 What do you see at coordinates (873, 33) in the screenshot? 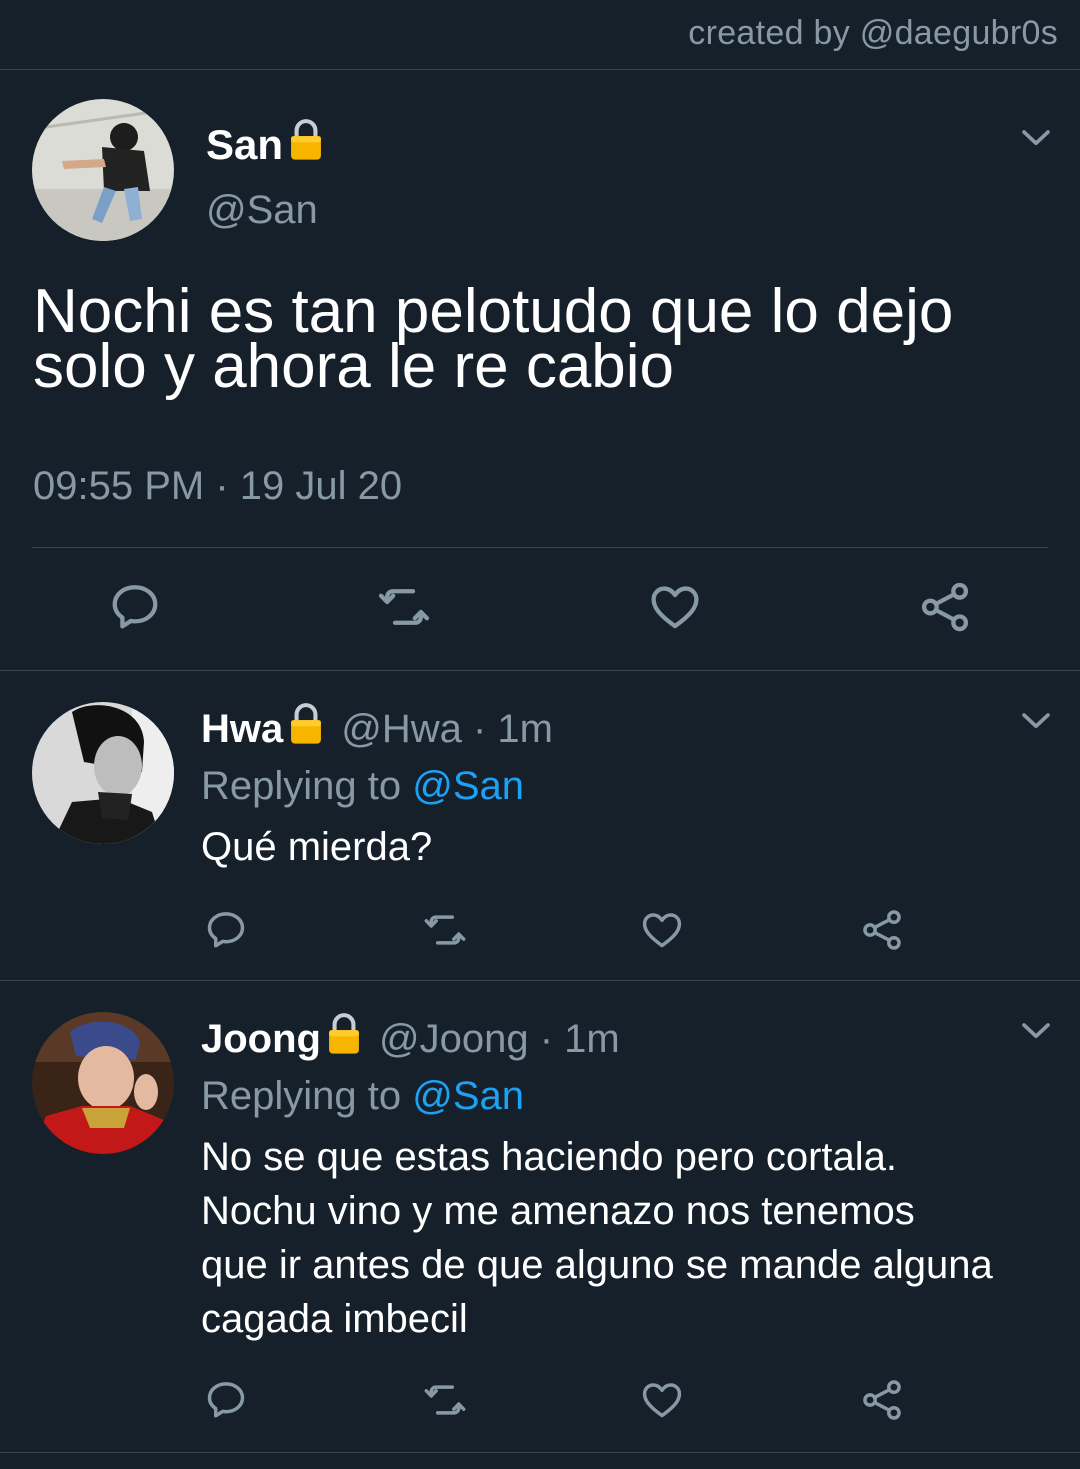
I see `credit-text: created by @daegubr0s` at bounding box center [873, 33].